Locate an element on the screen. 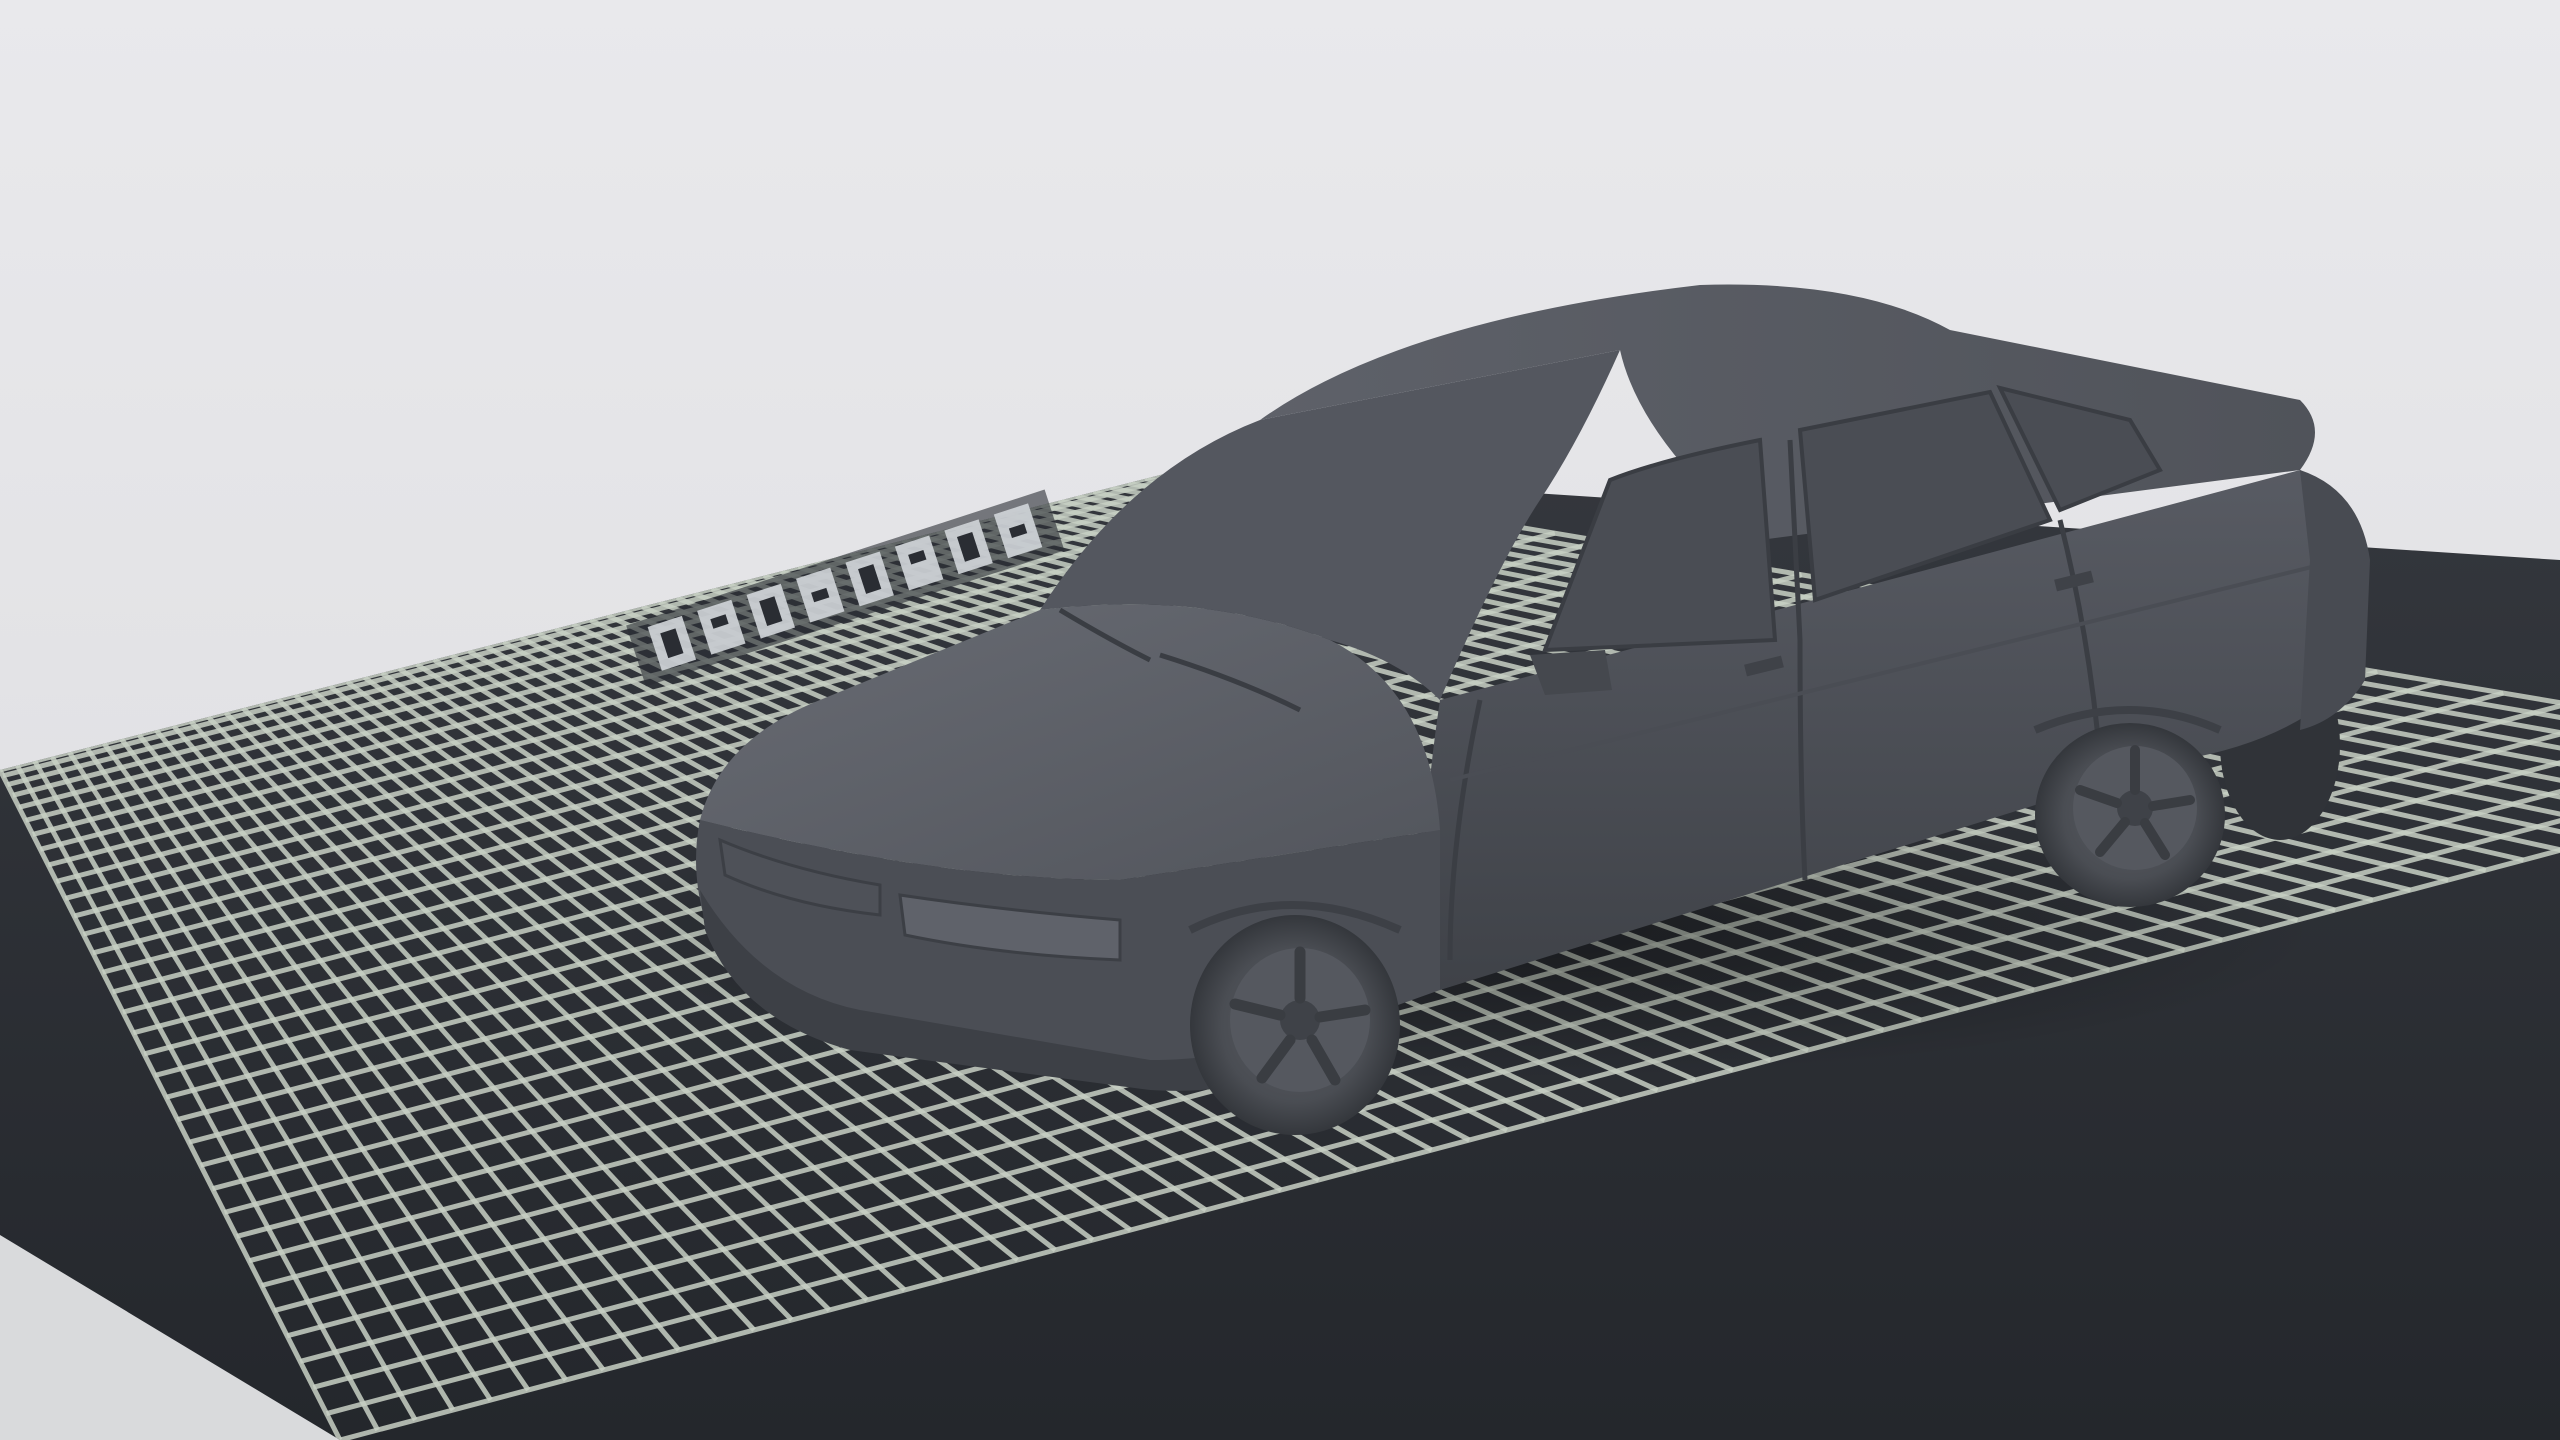 The width and height of the screenshot is (2560, 1440). rear-wheel is located at coordinates (2130, 815).